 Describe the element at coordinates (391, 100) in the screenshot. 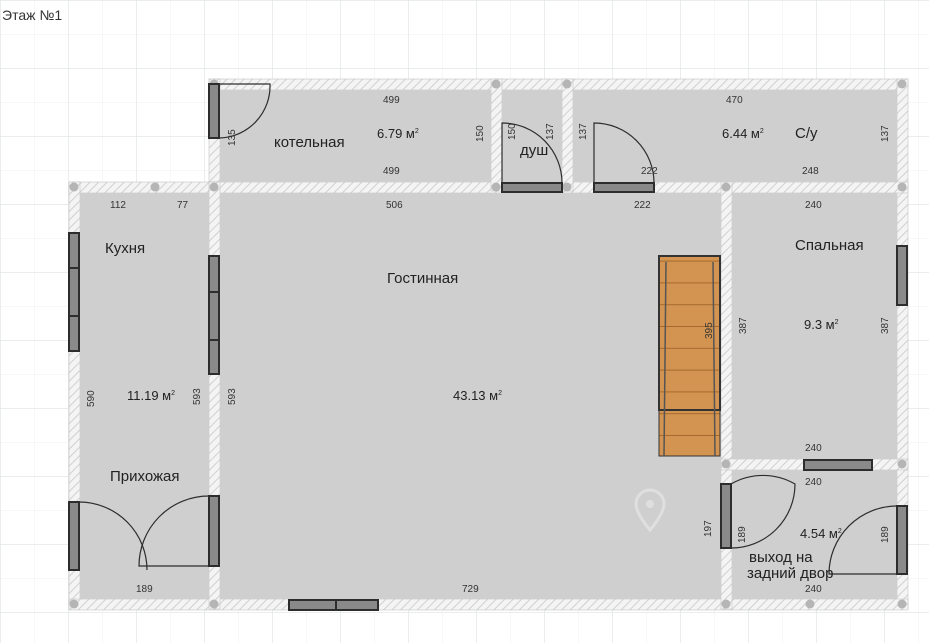

I see `dim-boiler-top: 499` at that location.